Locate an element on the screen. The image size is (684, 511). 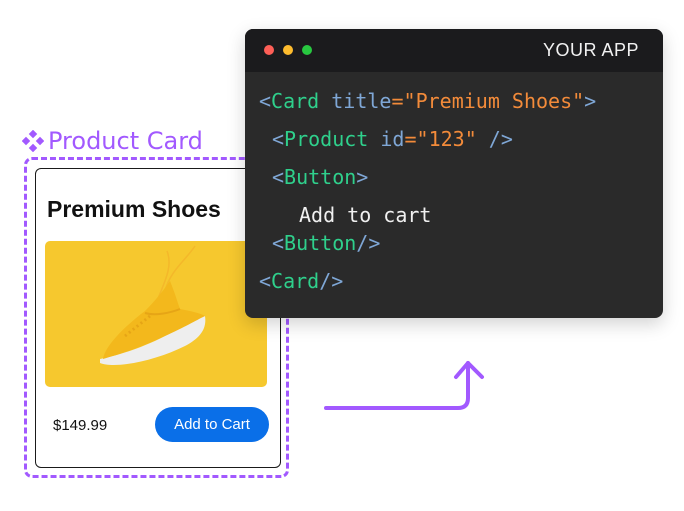
maximize-window-icon is located at coordinates (307, 50).